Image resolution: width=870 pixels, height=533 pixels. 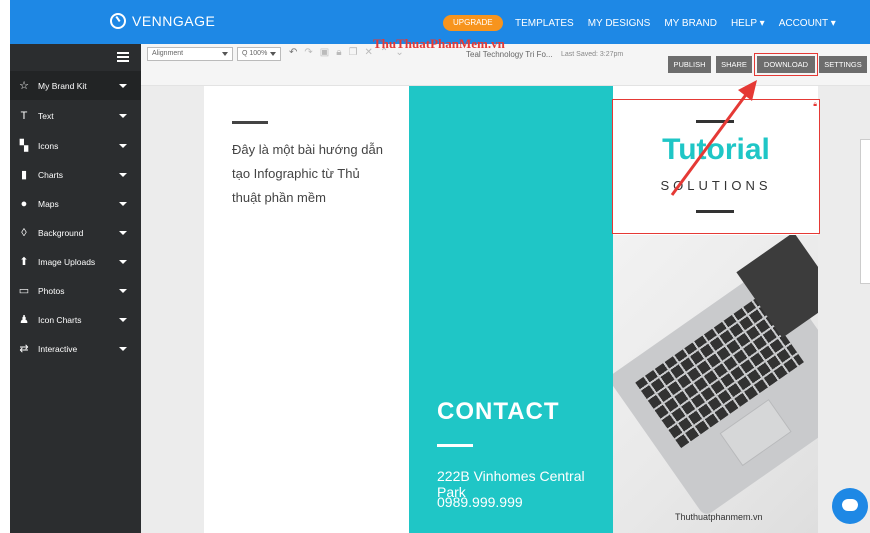 What do you see at coordinates (51, 174) in the screenshot?
I see `sidebar-item-label: Charts` at bounding box center [51, 174].